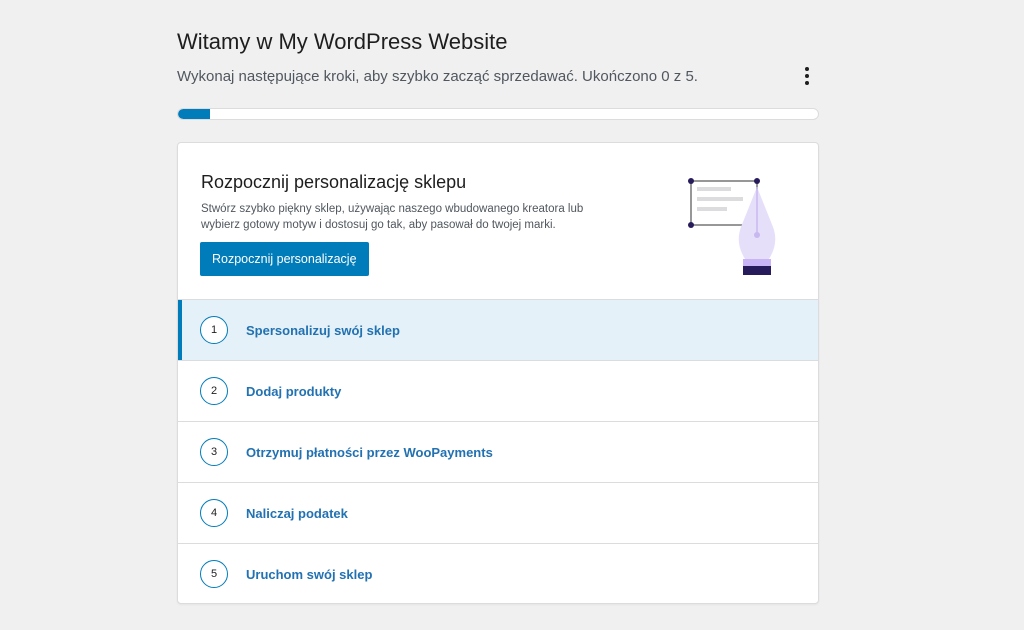  I want to click on task-label: Uruchom swój sklep, so click(309, 574).